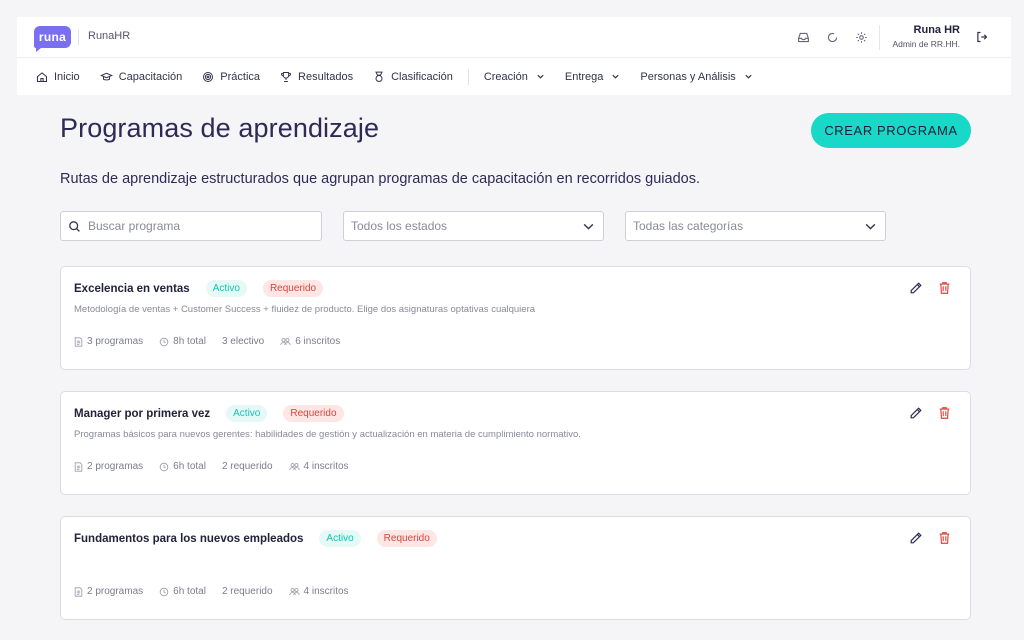 Image resolution: width=1024 pixels, height=640 pixels. I want to click on nav-item-inicio: Inicio, so click(58, 77).